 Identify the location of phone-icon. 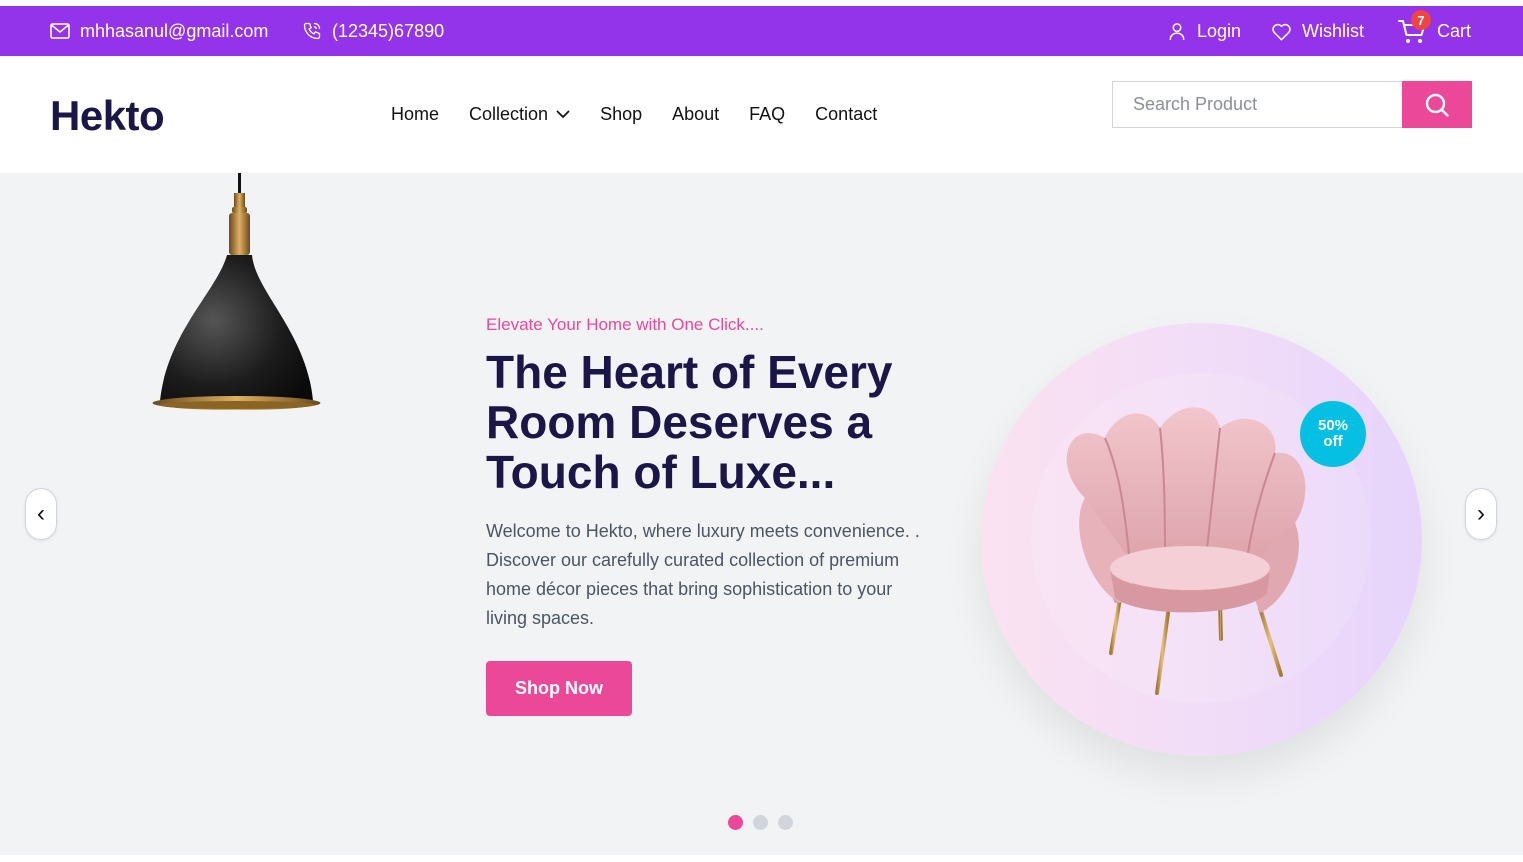
(312, 31).